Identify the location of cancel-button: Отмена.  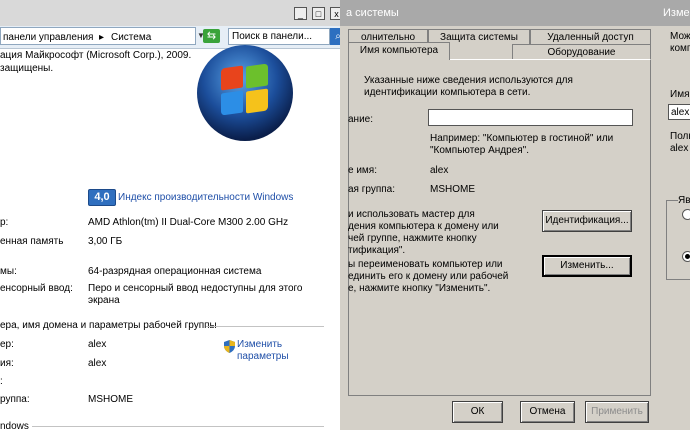
(547, 412).